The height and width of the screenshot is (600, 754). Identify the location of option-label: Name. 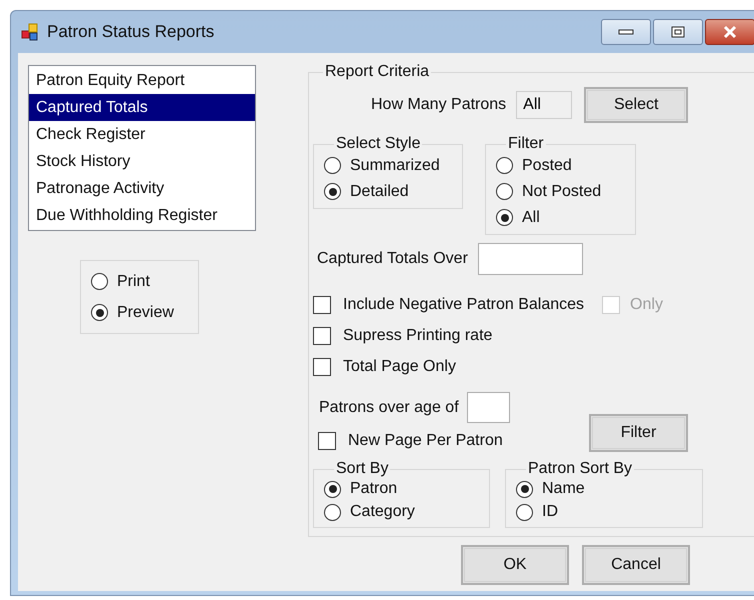
(563, 489).